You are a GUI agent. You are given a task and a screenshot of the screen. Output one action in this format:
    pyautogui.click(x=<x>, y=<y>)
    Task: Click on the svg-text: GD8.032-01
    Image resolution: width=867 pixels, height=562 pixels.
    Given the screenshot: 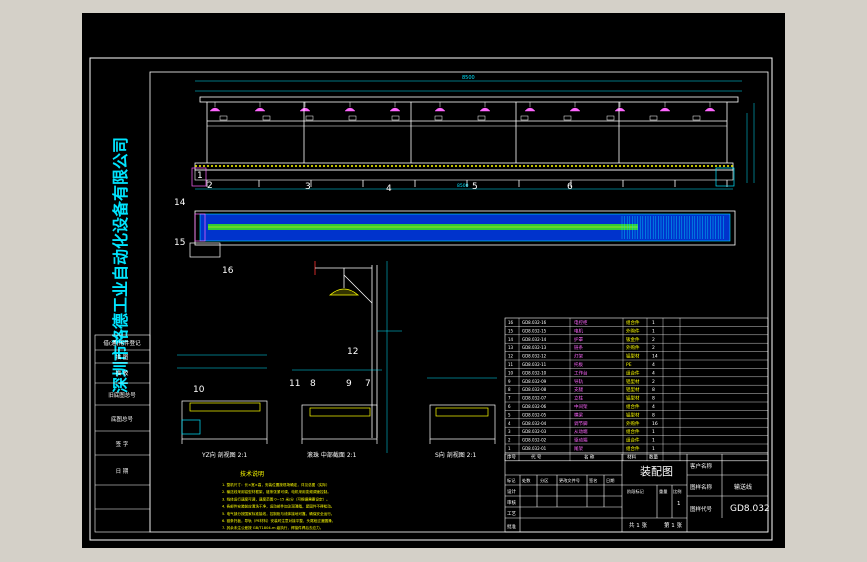 What is the action you would take?
    pyautogui.click(x=534, y=448)
    